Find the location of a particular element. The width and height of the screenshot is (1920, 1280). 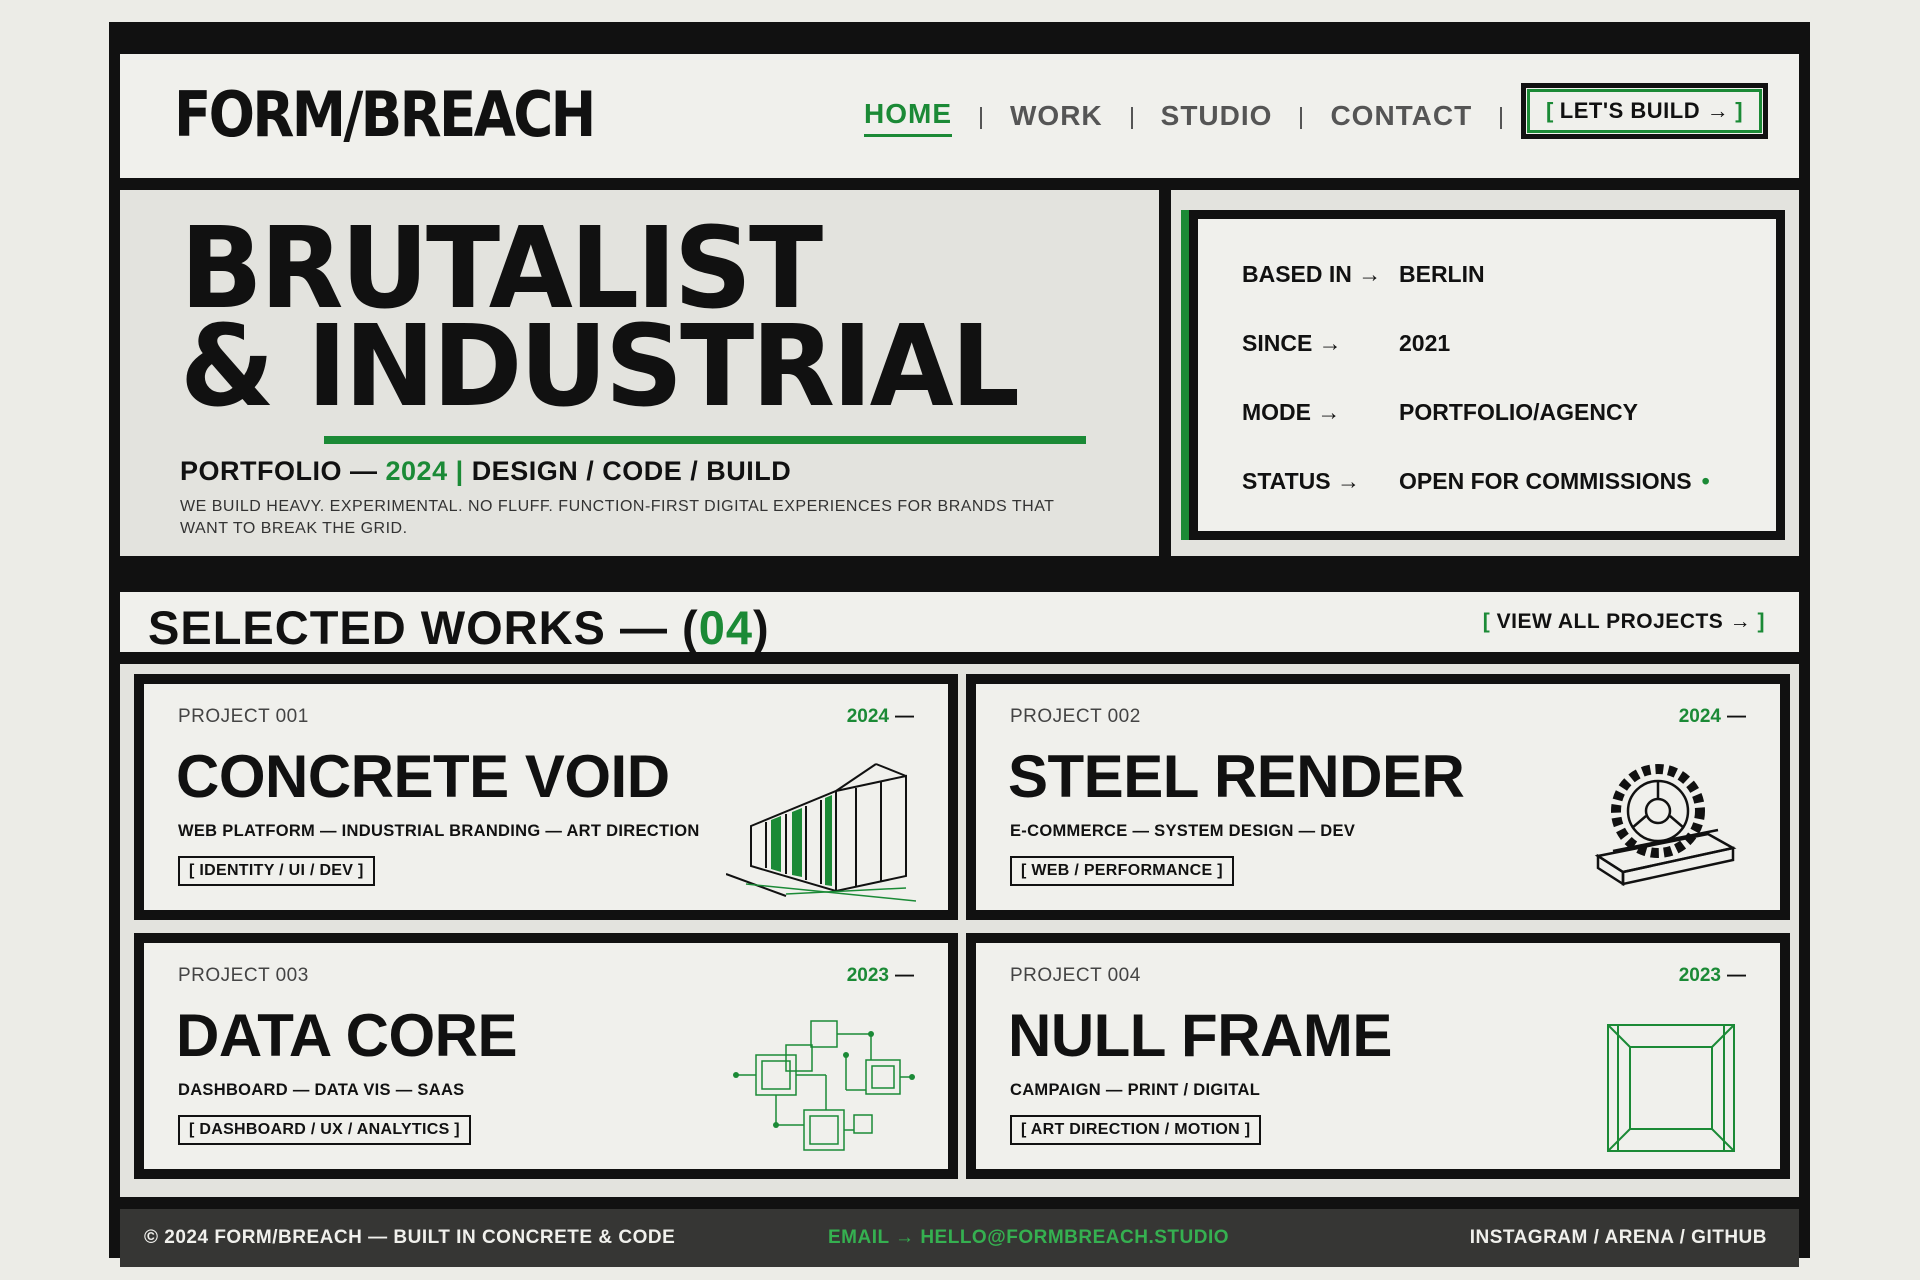

project-number: PROJECT 002 is located at coordinates (1075, 716).